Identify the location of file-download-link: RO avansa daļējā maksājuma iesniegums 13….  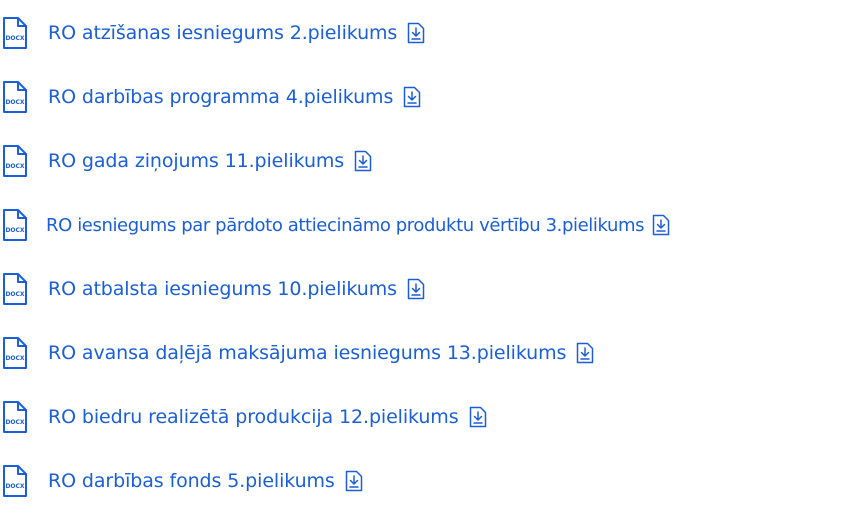
(307, 353).